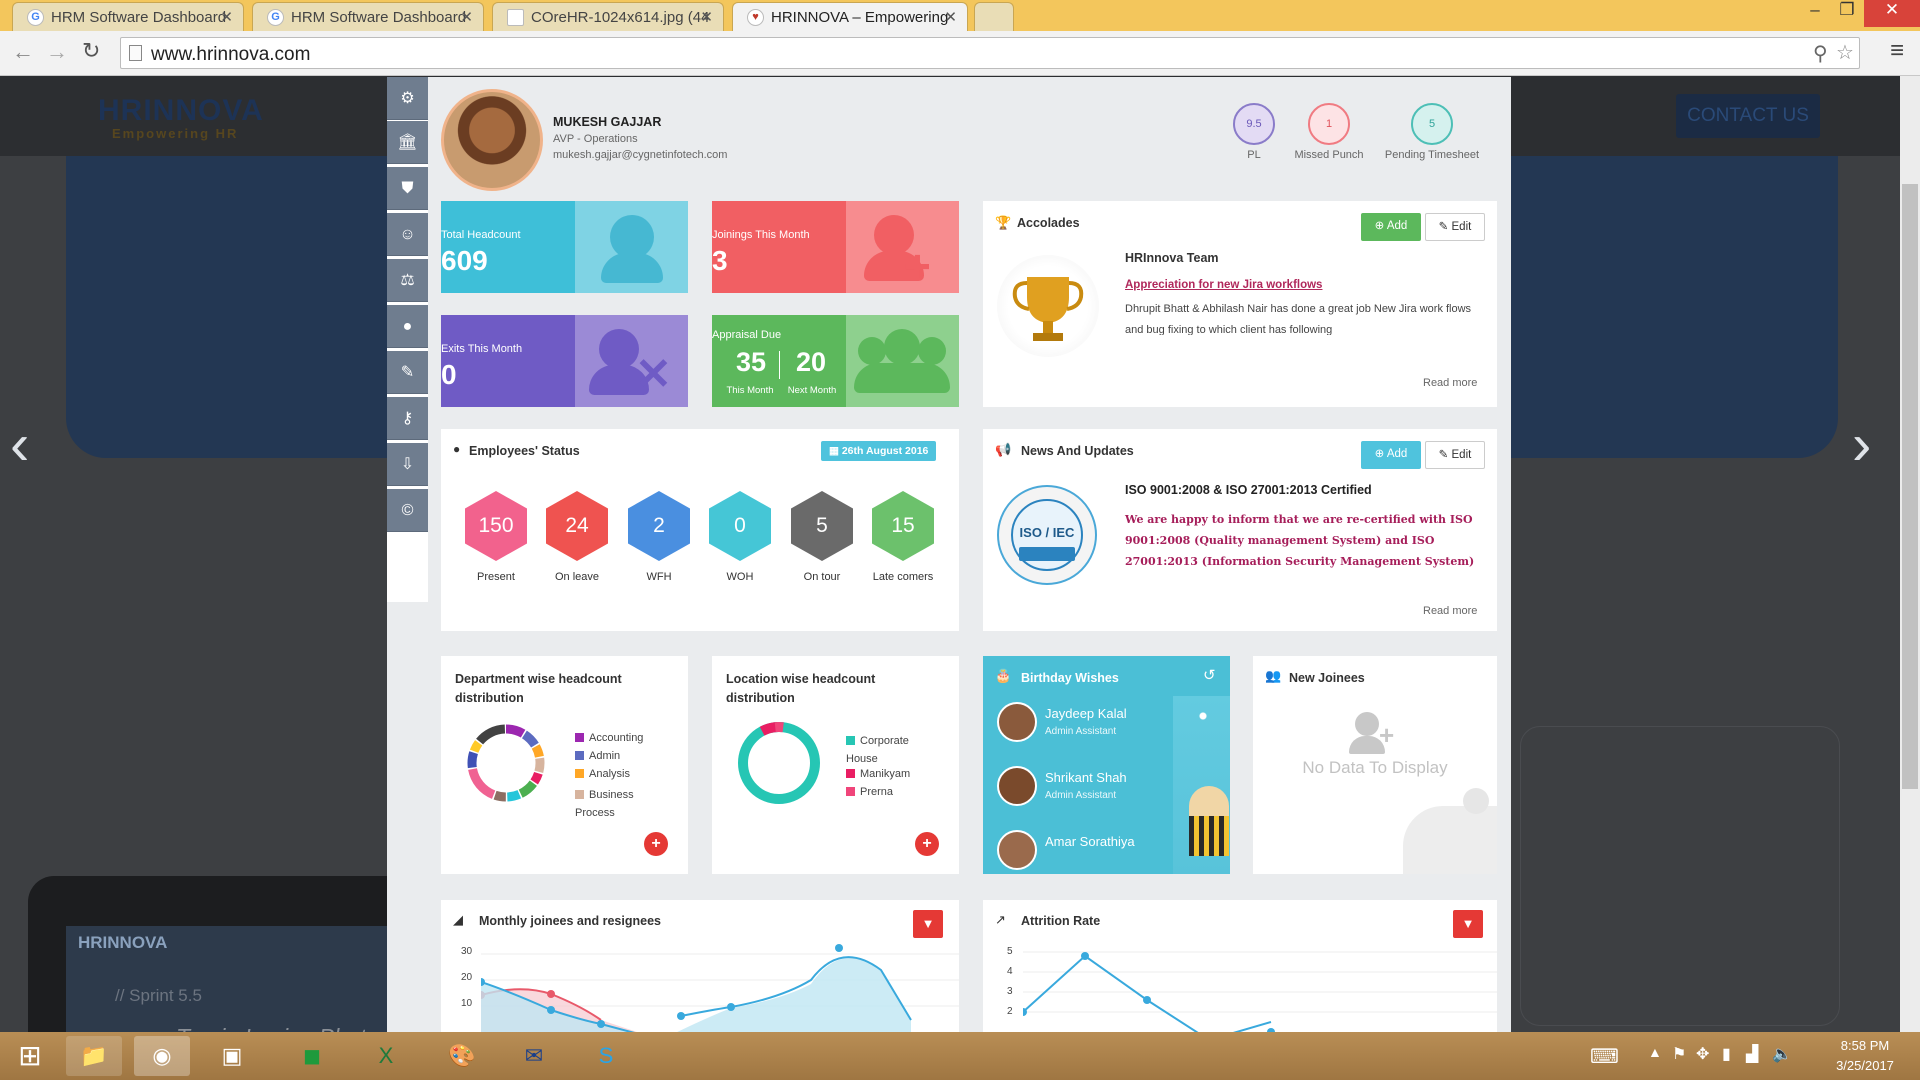 The image size is (1920, 1080). I want to click on legend-item: Admin, so click(597, 756).